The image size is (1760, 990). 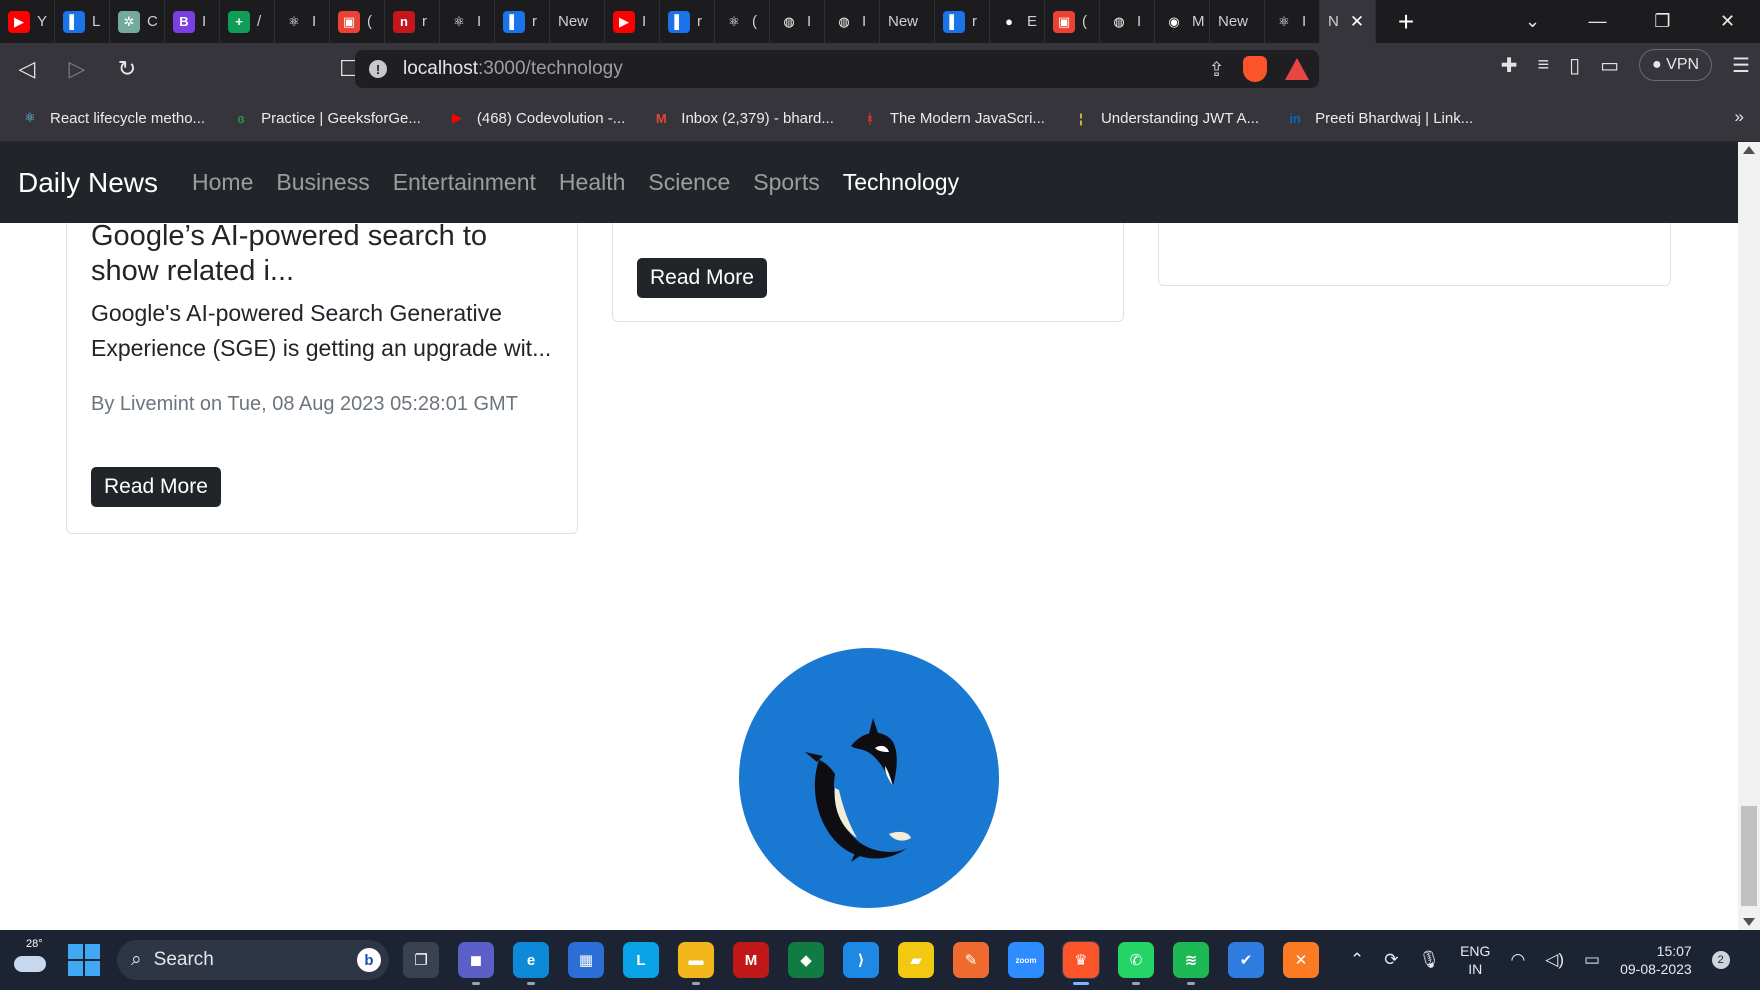 I want to click on share-icon: ⇪, so click(x=1216, y=69).